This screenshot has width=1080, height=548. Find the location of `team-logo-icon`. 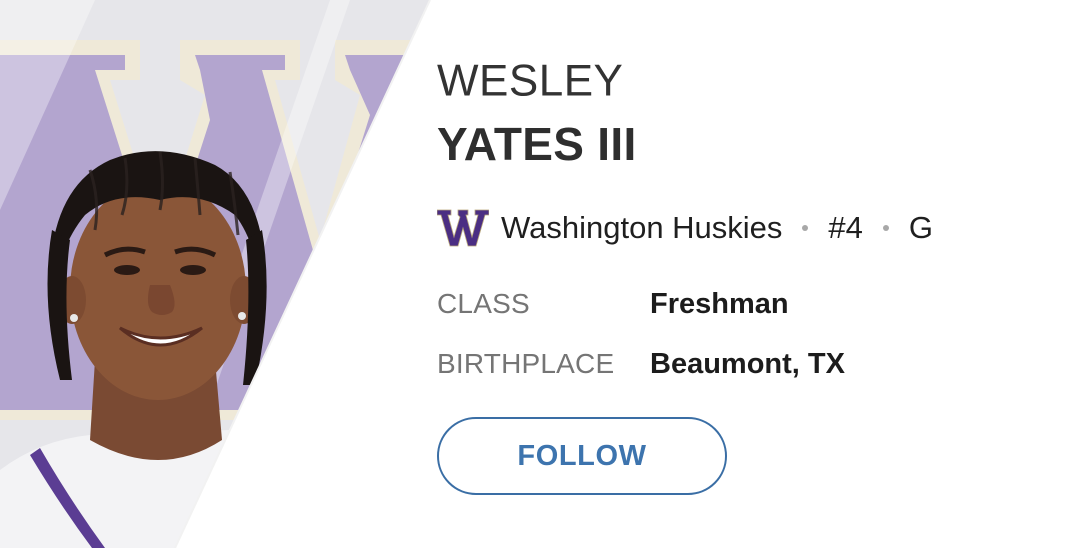

team-logo-icon is located at coordinates (463, 228).